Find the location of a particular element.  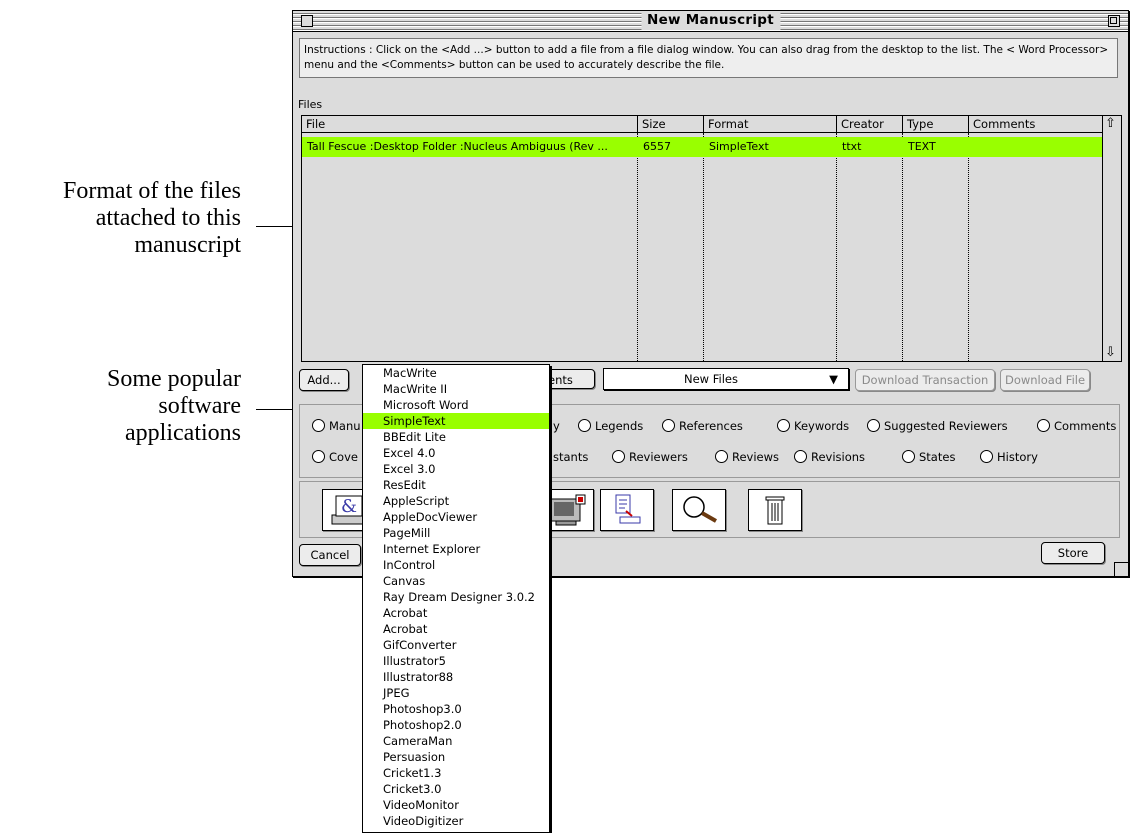

trash-icon is located at coordinates (775, 510).